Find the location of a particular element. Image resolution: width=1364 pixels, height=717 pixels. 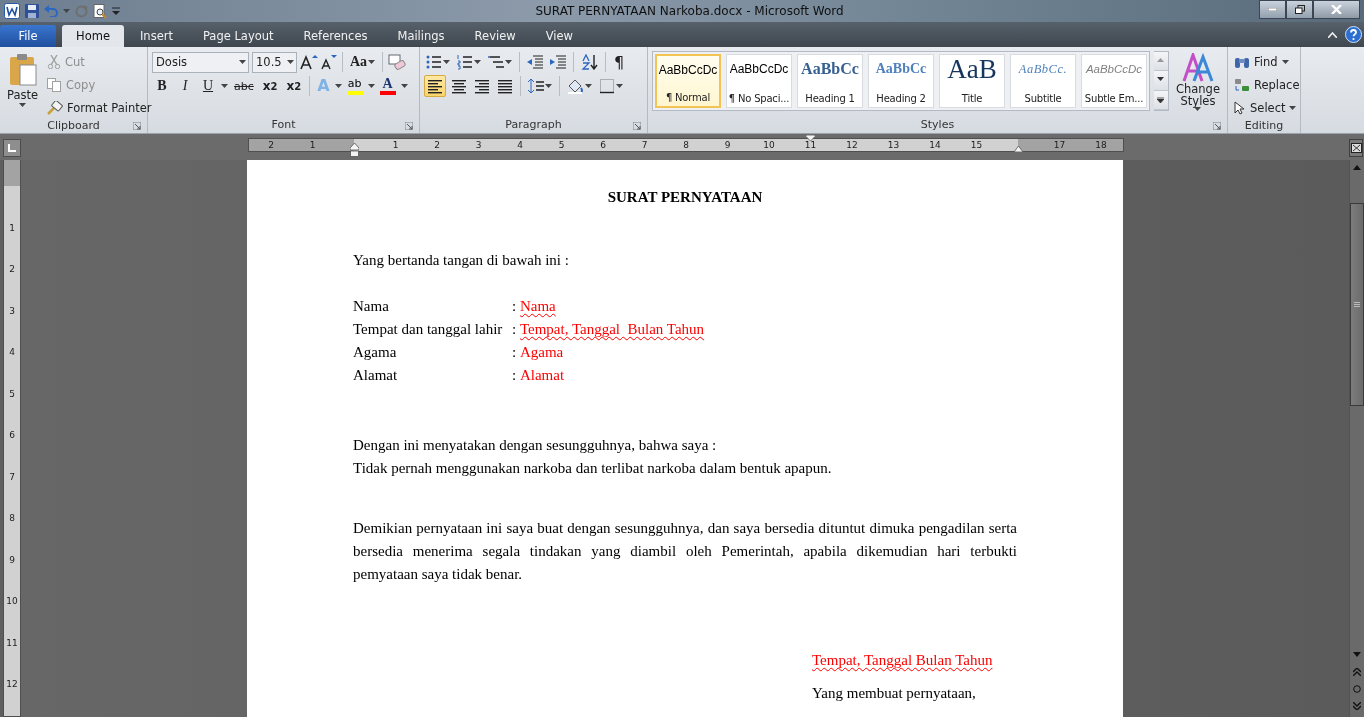

style-option: AaB Title is located at coordinates (972, 81).